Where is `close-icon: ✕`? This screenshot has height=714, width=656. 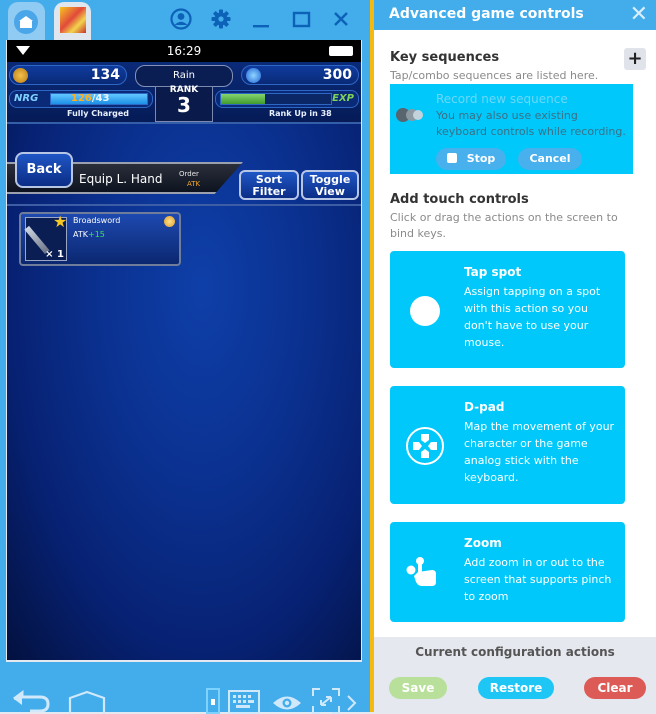 close-icon: ✕ is located at coordinates (639, 14).